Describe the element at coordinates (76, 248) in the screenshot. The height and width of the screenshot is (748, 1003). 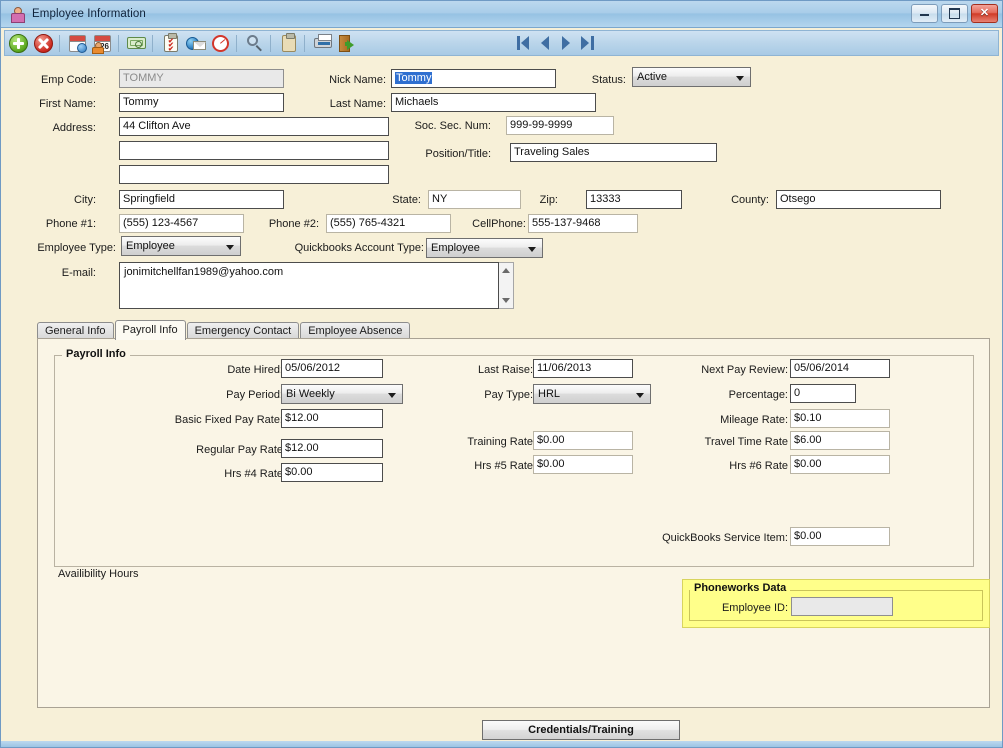
I see `employee-type-label: Employee Type:` at that location.